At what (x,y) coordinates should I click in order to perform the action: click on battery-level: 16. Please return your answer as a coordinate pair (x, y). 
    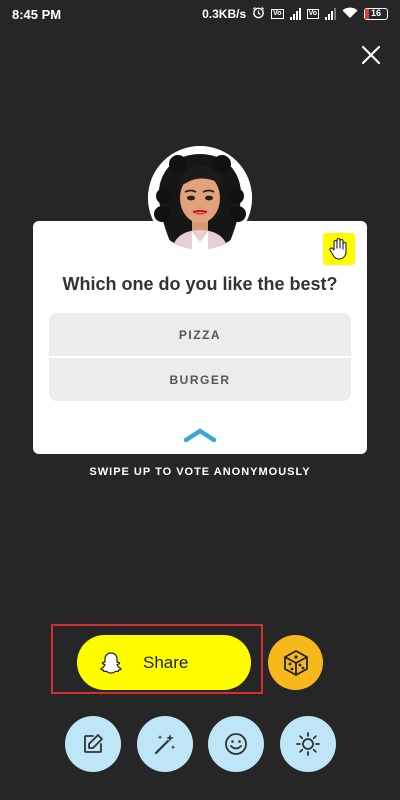
    Looking at the image, I should click on (375, 13).